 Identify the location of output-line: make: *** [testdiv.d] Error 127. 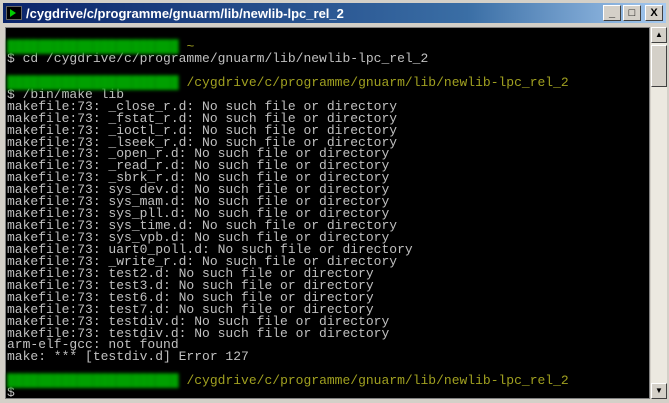
(128, 357).